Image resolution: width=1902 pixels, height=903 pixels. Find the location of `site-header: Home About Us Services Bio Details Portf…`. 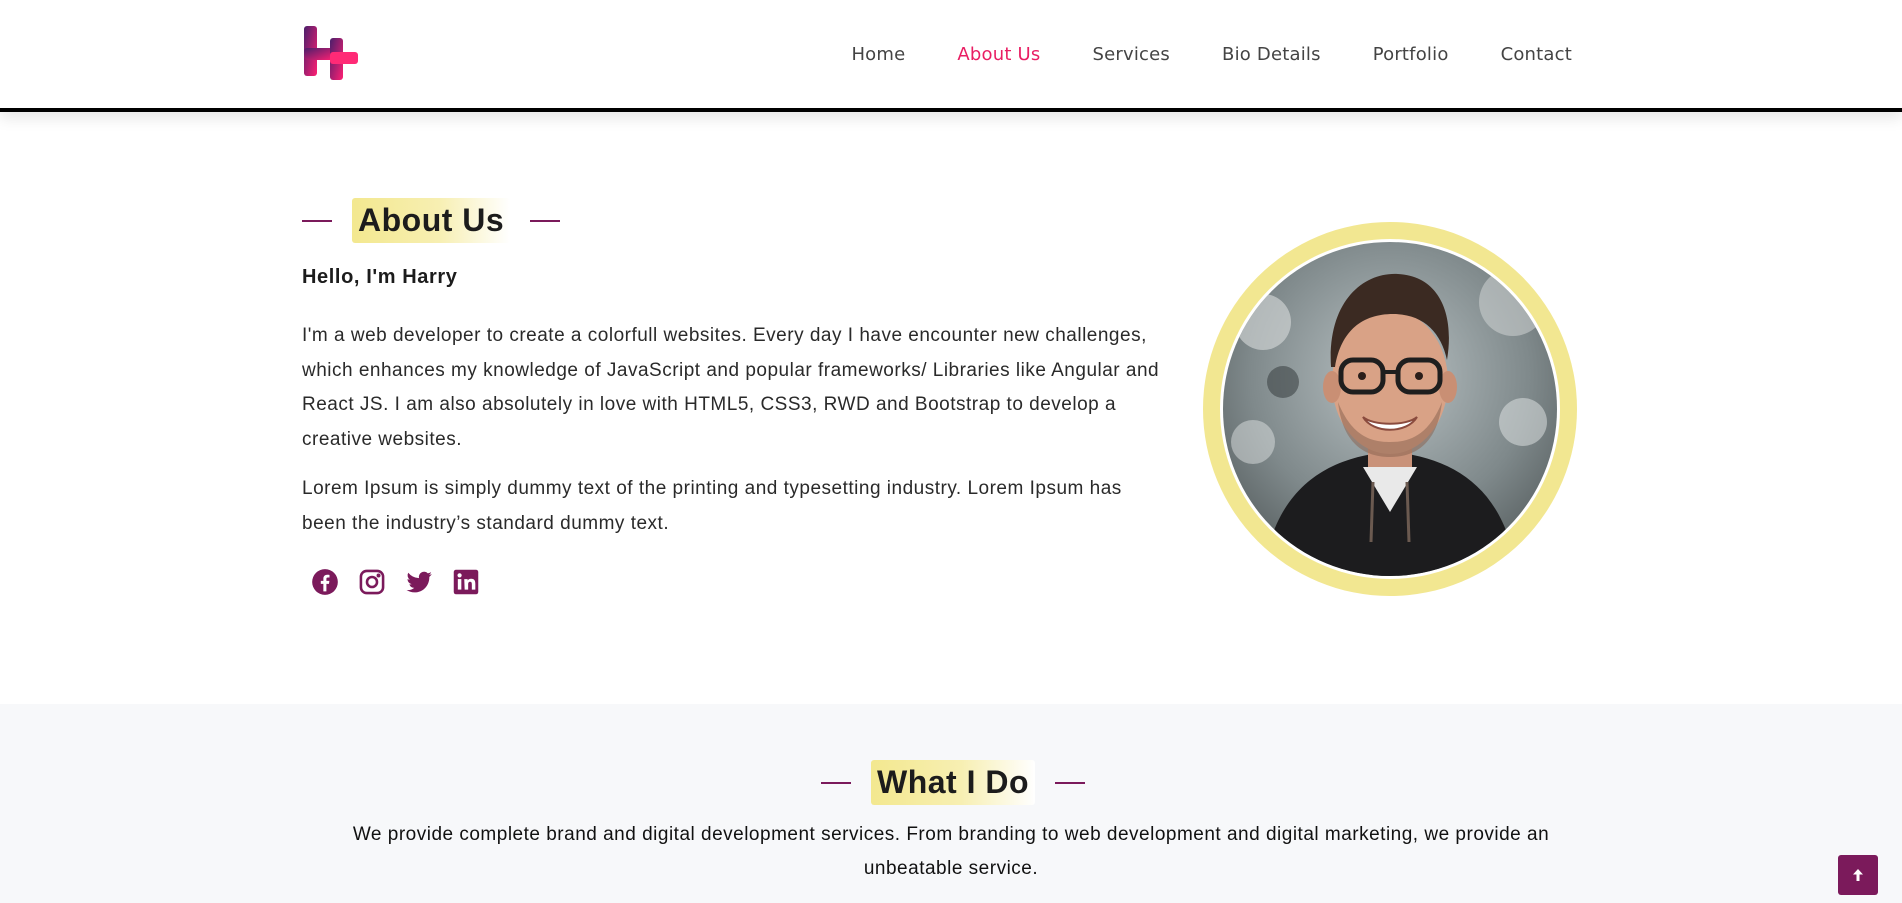

site-header: Home About Us Services Bio Details Portf… is located at coordinates (951, 56).